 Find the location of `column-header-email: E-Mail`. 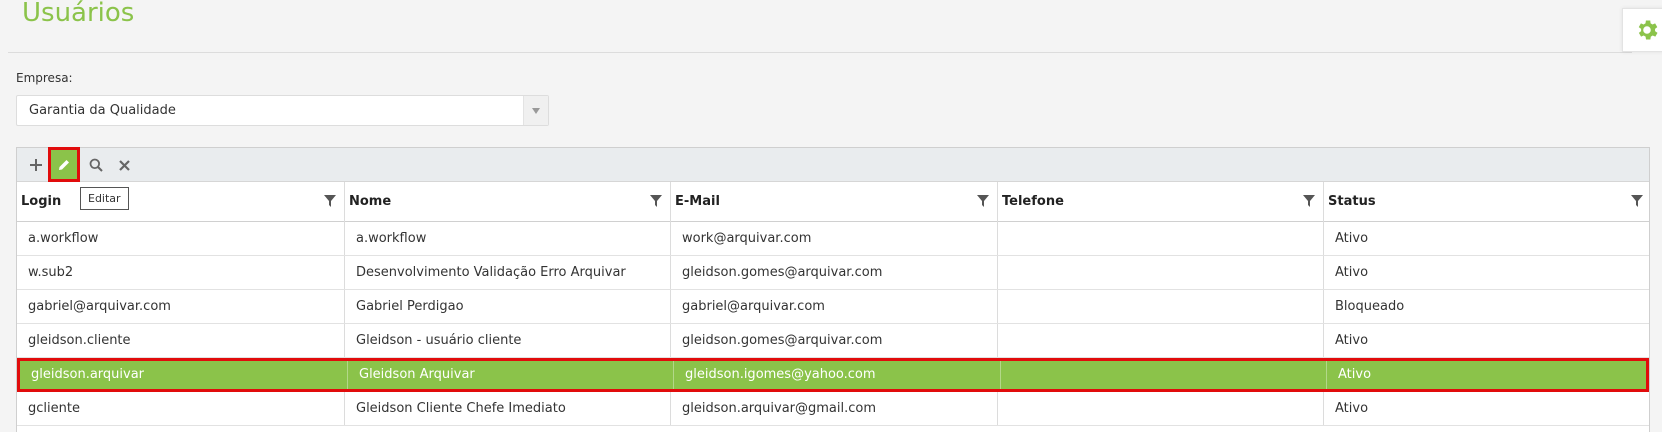

column-header-email: E-Mail is located at coordinates (834, 202).